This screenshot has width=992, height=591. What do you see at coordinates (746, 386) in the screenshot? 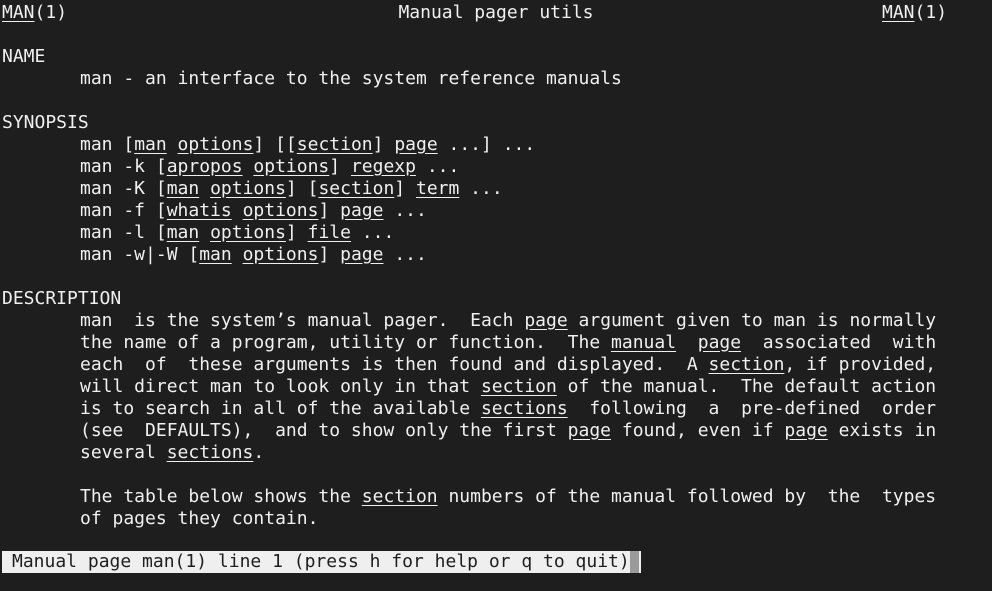
I see `text-segment: of the manual. The default action` at bounding box center [746, 386].